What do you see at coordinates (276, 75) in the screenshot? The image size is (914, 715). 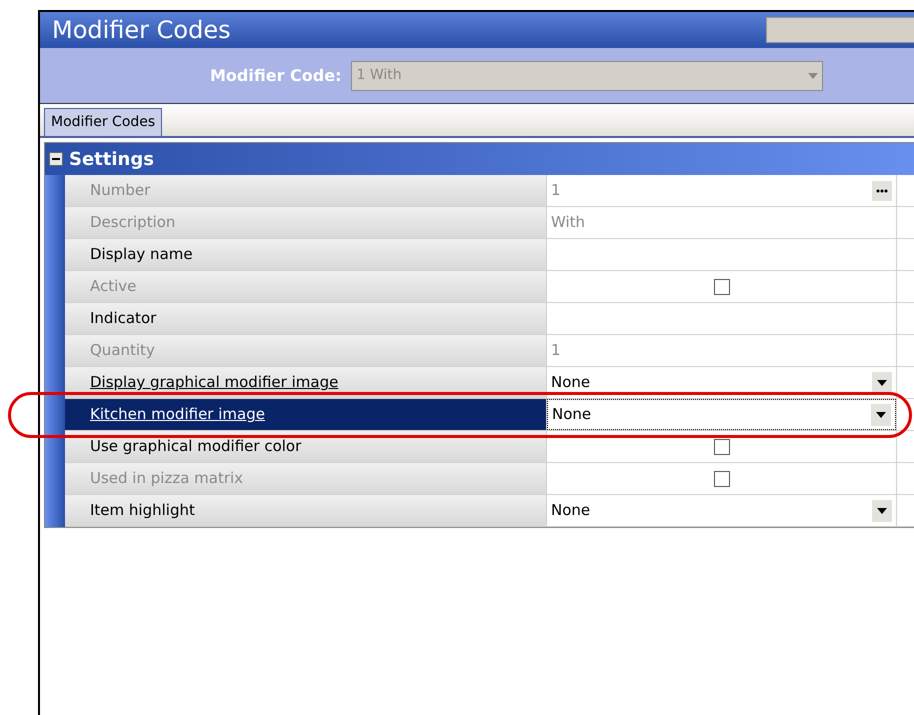 I see `selector-label: Modifier Code:` at bounding box center [276, 75].